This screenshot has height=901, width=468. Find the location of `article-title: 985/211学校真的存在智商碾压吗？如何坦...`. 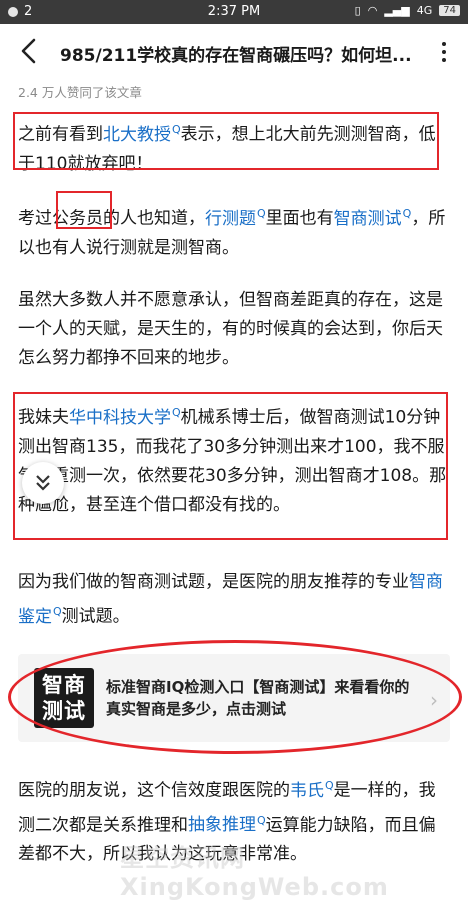

article-title: 985/211学校真的存在智商碾压吗？如何坦... is located at coordinates (236, 56).